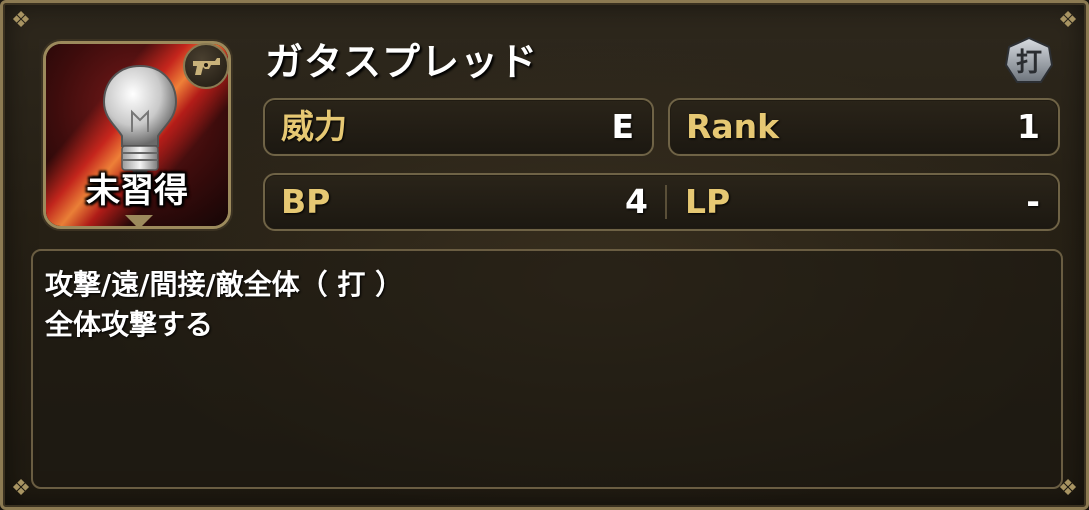 The height and width of the screenshot is (510, 1089). I want to click on type-badge-text: 打, so click(1029, 63).